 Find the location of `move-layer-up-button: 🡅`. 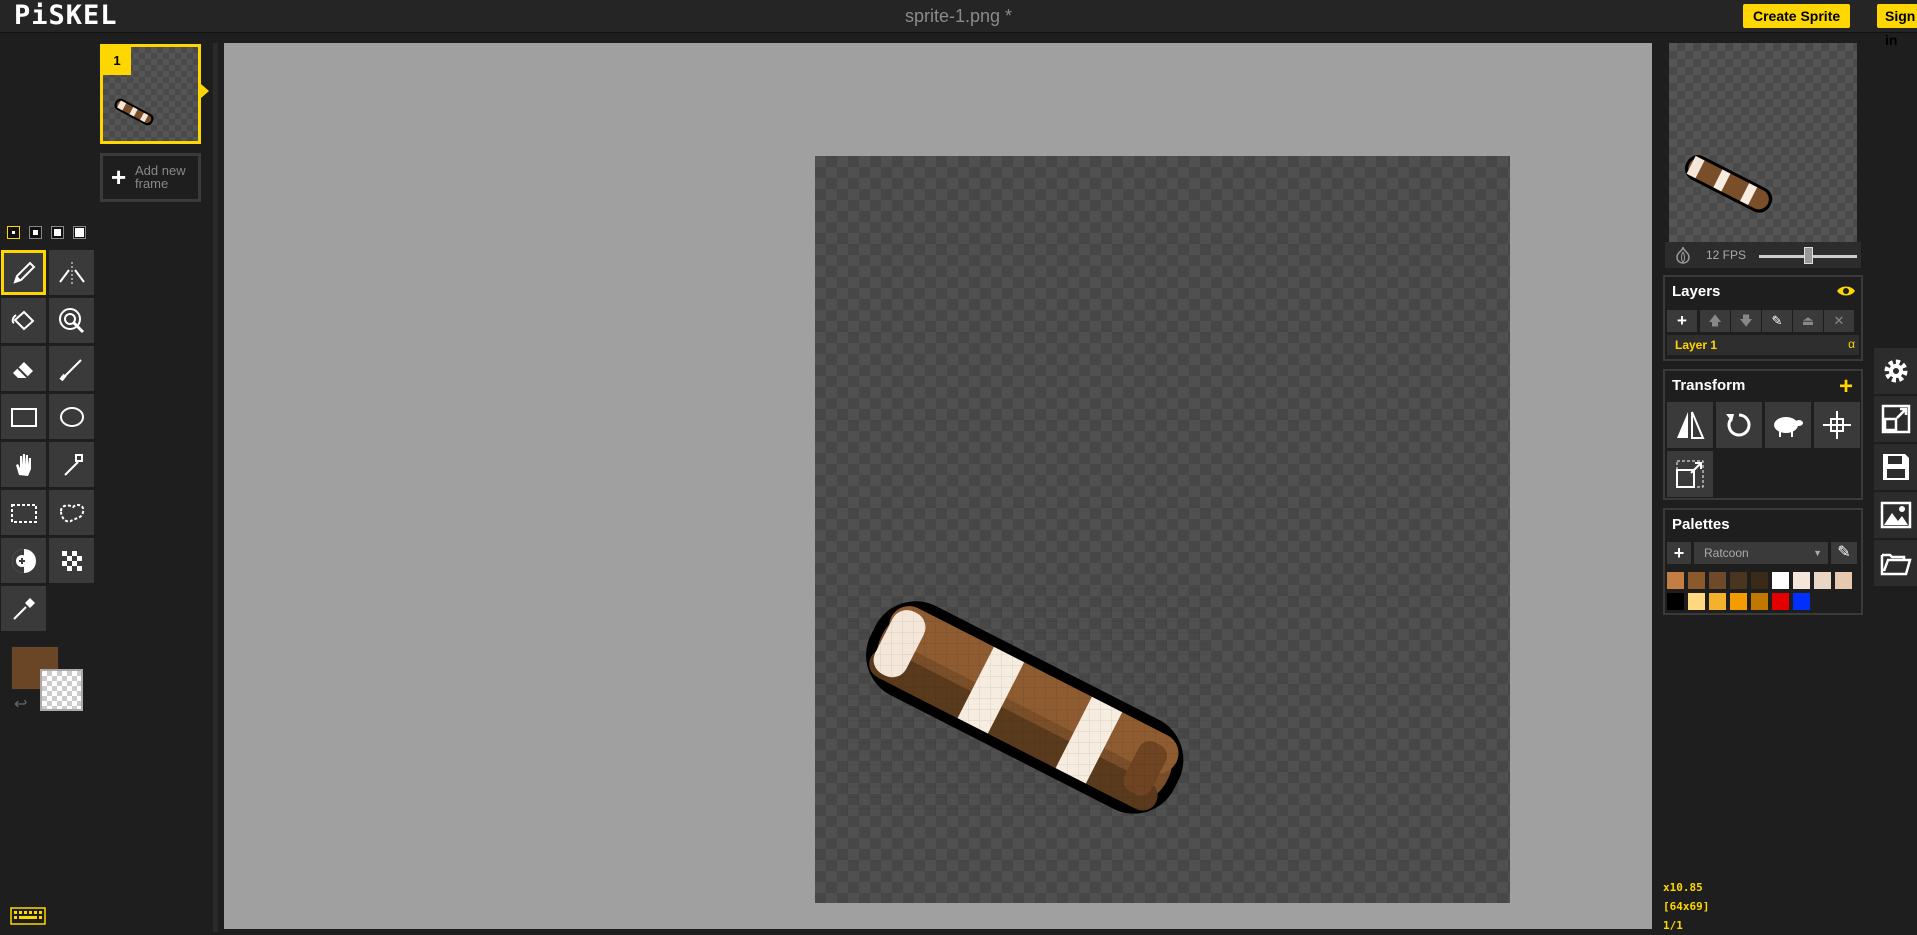

move-layer-up-button: 🡅 is located at coordinates (1715, 321).